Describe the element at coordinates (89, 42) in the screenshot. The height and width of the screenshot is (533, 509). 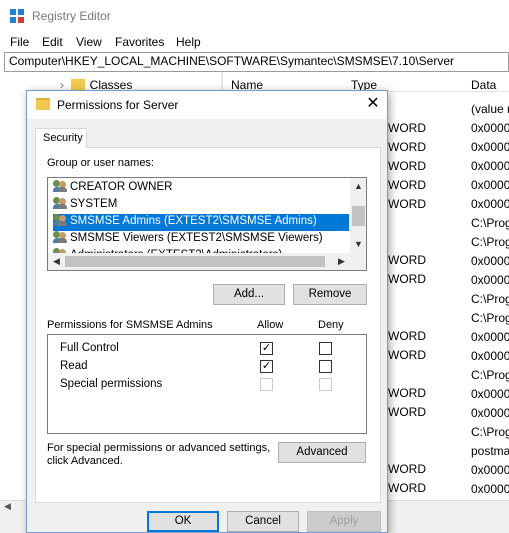
I see `menu-view: View` at that location.